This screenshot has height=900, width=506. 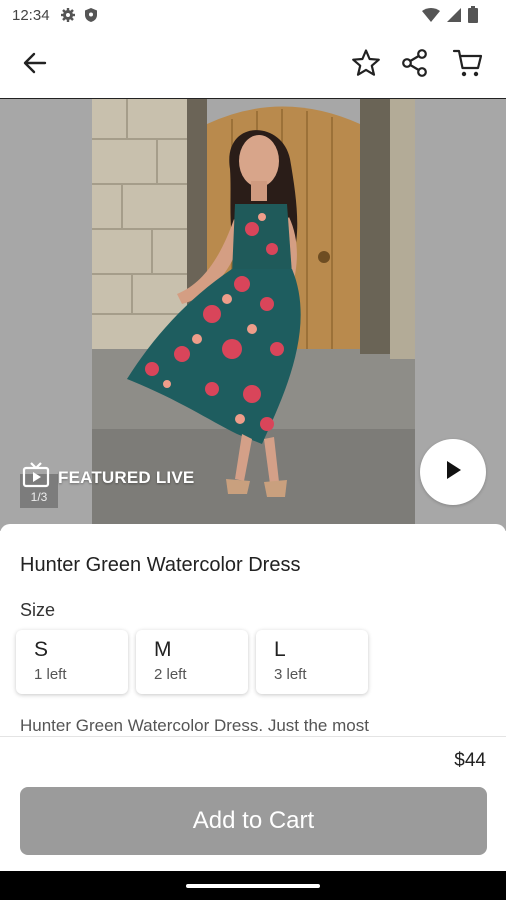 What do you see at coordinates (50, 674) in the screenshot?
I see `size-stock: 1 left` at bounding box center [50, 674].